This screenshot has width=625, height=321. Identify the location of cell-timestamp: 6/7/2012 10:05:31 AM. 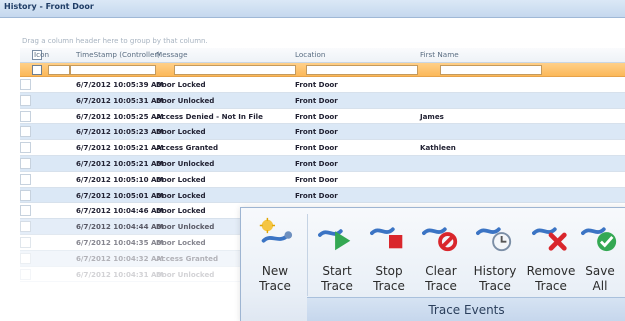
(120, 100).